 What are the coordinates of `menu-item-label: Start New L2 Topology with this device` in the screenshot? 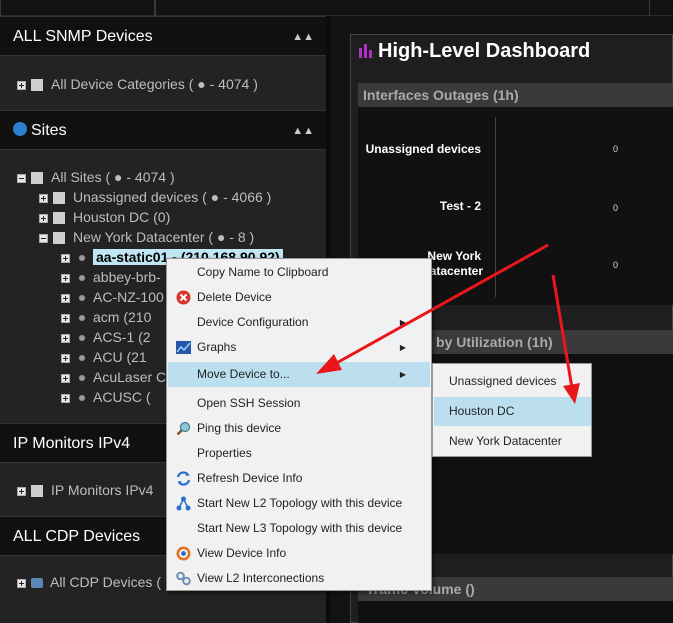 It's located at (300, 503).